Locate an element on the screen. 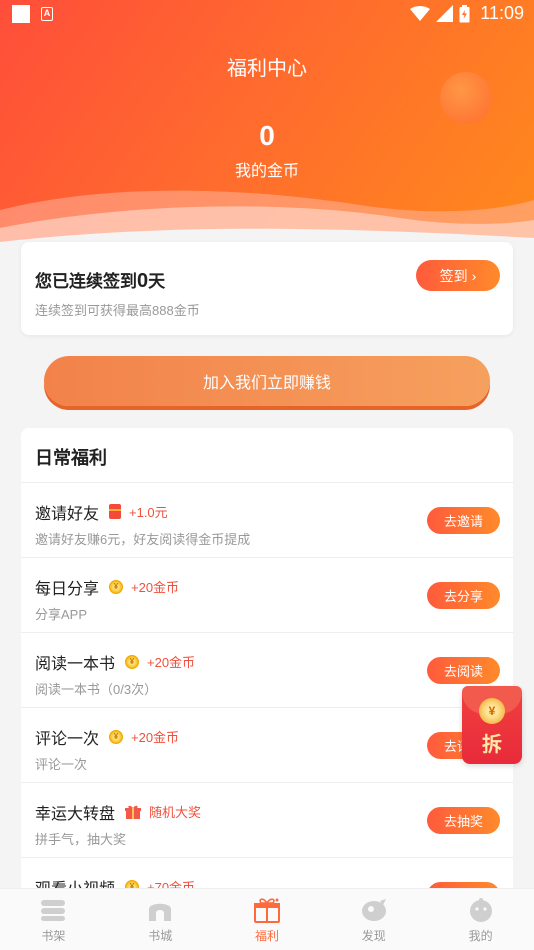 The height and width of the screenshot is (950, 534). task-name: 每日分享 is located at coordinates (67, 589).